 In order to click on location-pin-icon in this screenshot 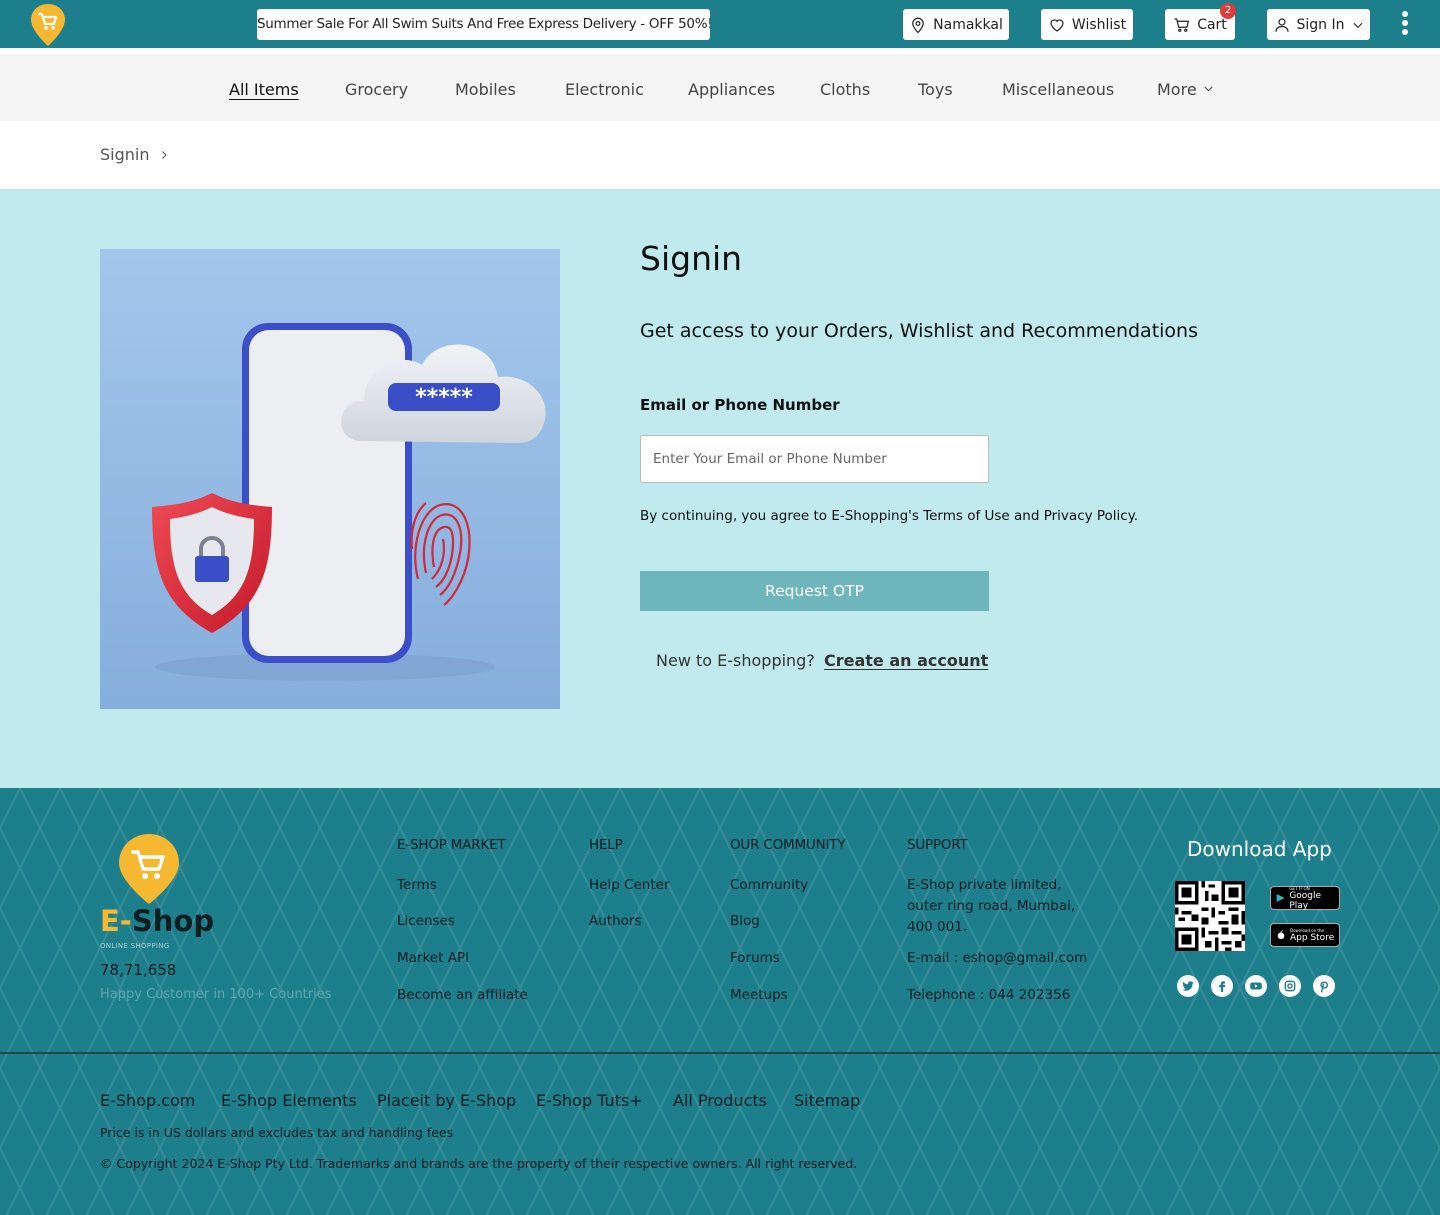, I will do `click(918, 25)`.